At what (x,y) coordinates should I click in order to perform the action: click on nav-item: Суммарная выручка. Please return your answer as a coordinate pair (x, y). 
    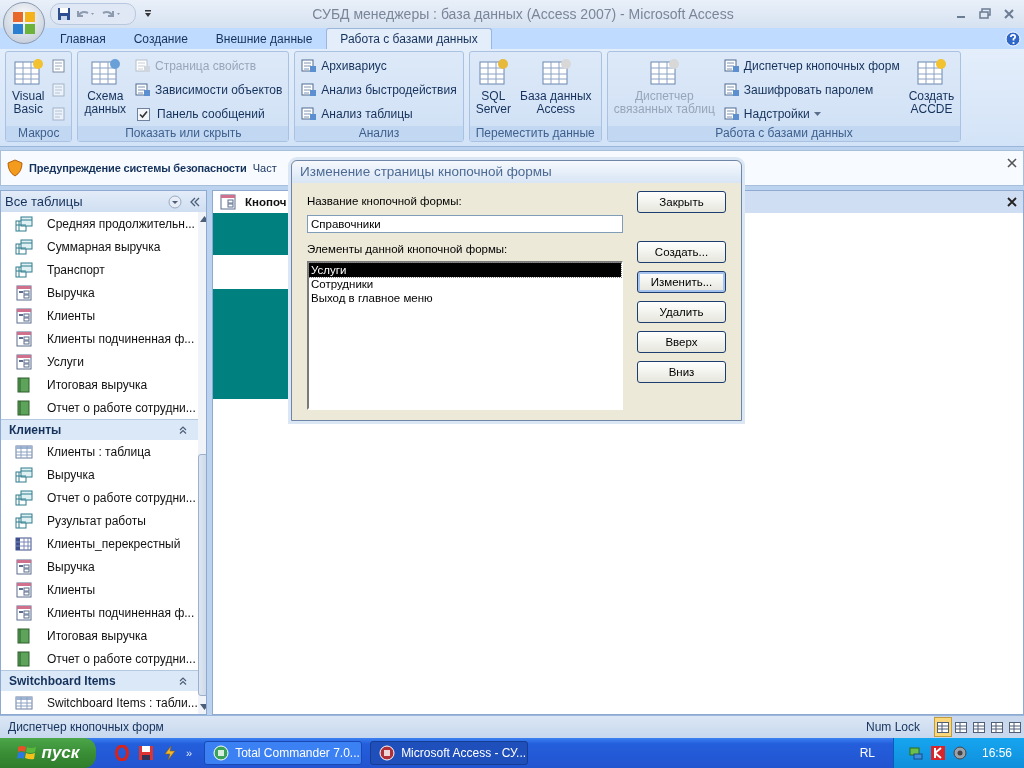
    Looking at the image, I should click on (99, 246).